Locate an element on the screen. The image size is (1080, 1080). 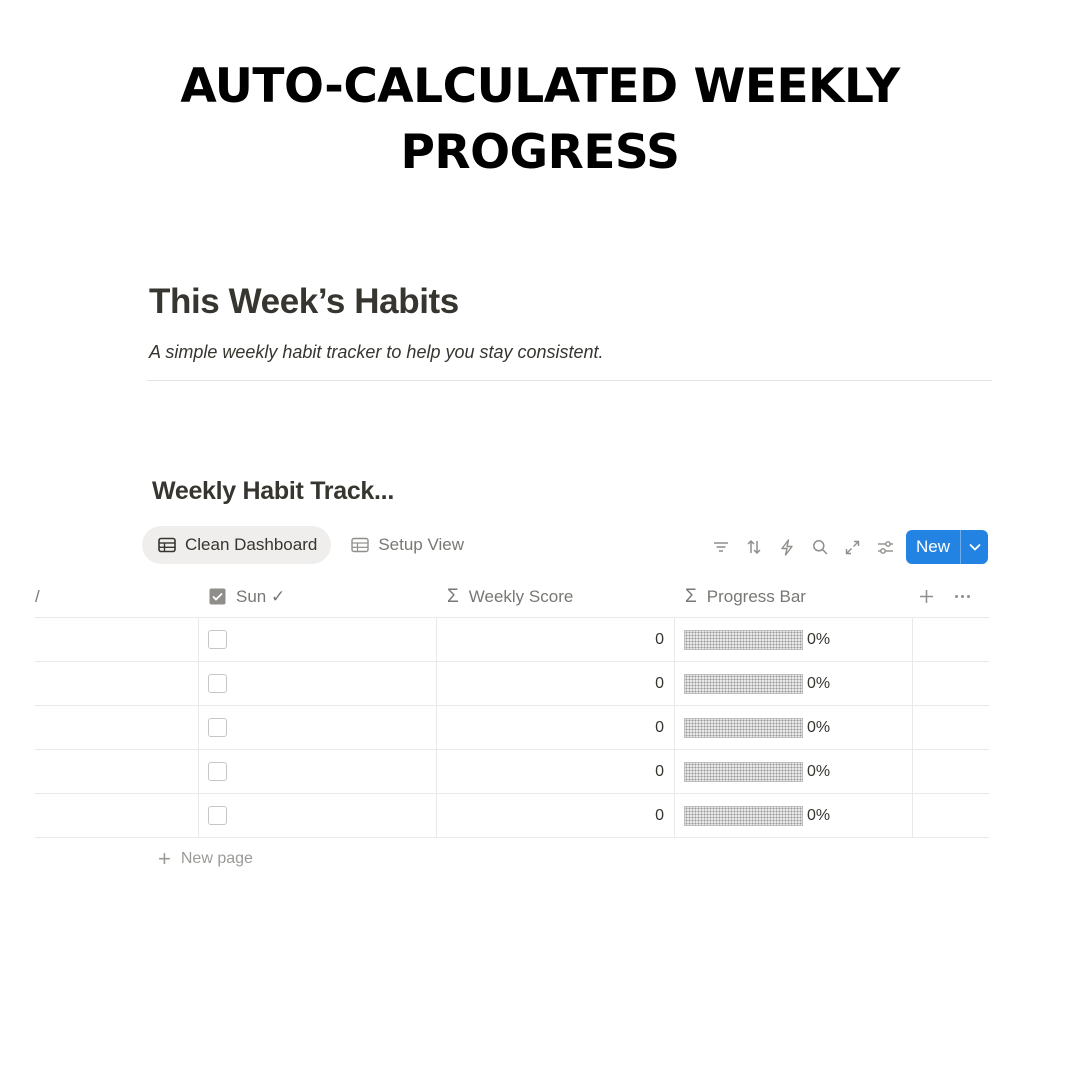
new-button: New is located at coordinates (933, 547).